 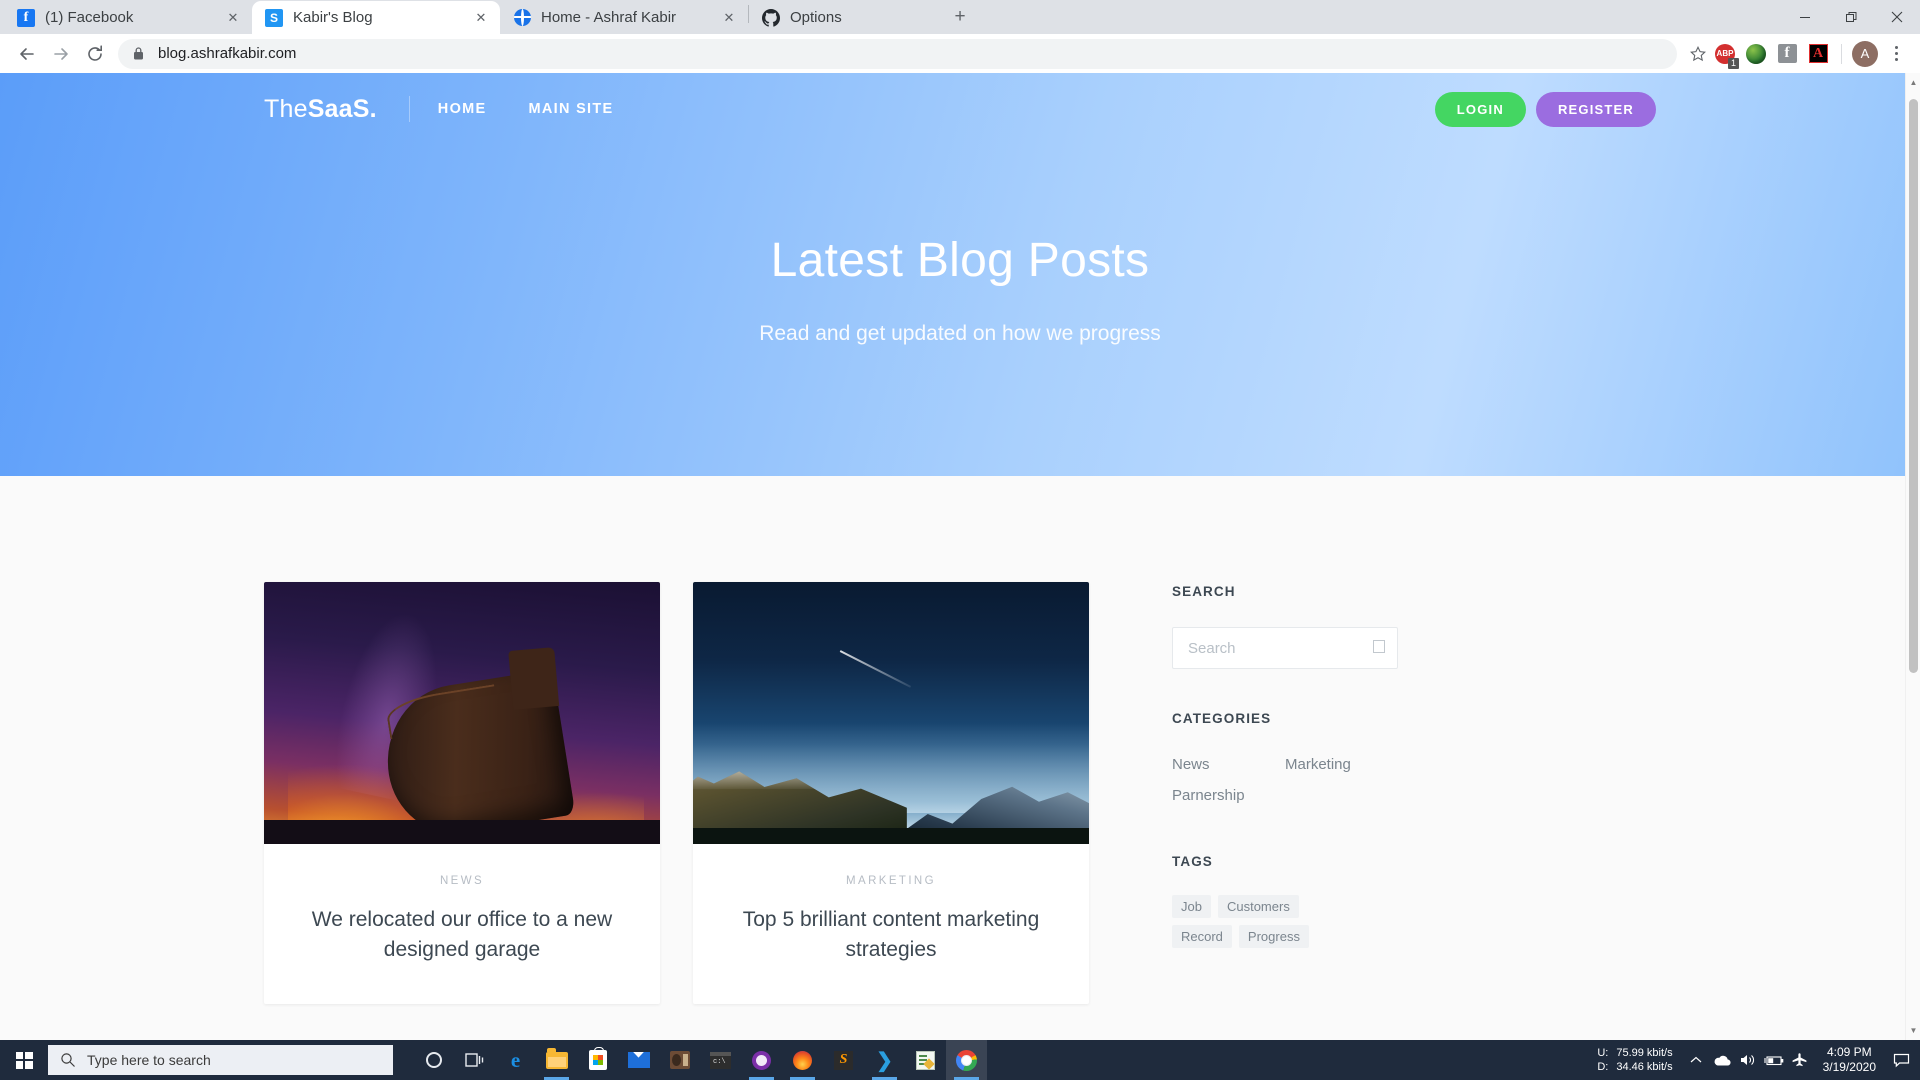 What do you see at coordinates (320, 109) in the screenshot?
I see `site-logo: TheSaaS.` at bounding box center [320, 109].